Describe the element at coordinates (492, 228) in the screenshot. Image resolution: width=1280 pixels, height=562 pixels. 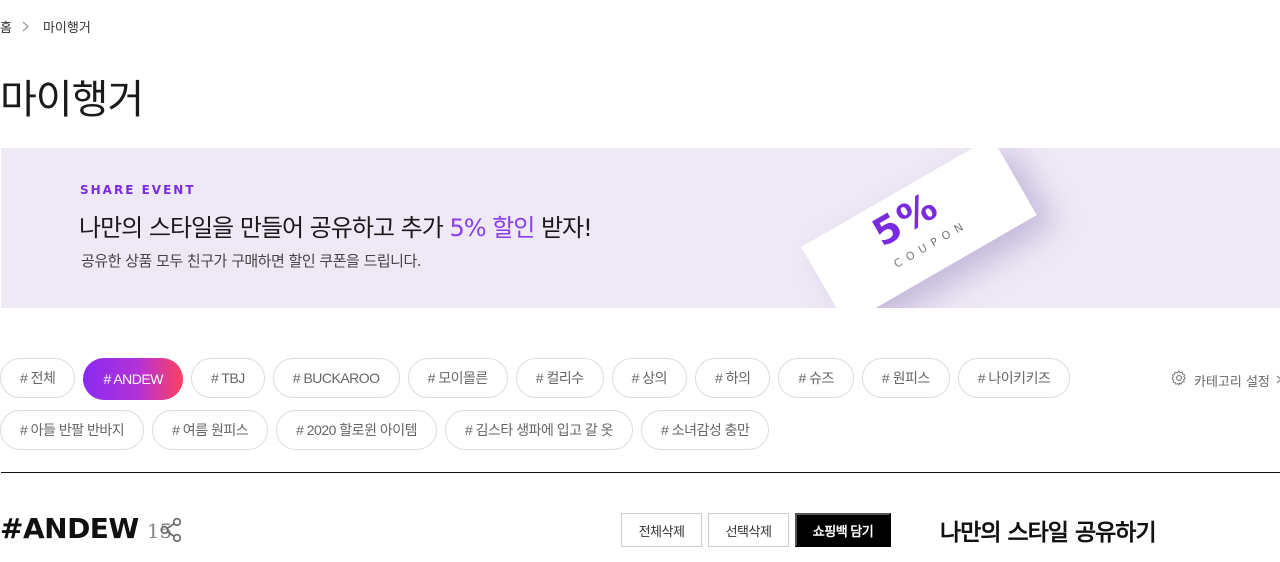
I see `banner-headline-highlight: 5% 할인` at that location.